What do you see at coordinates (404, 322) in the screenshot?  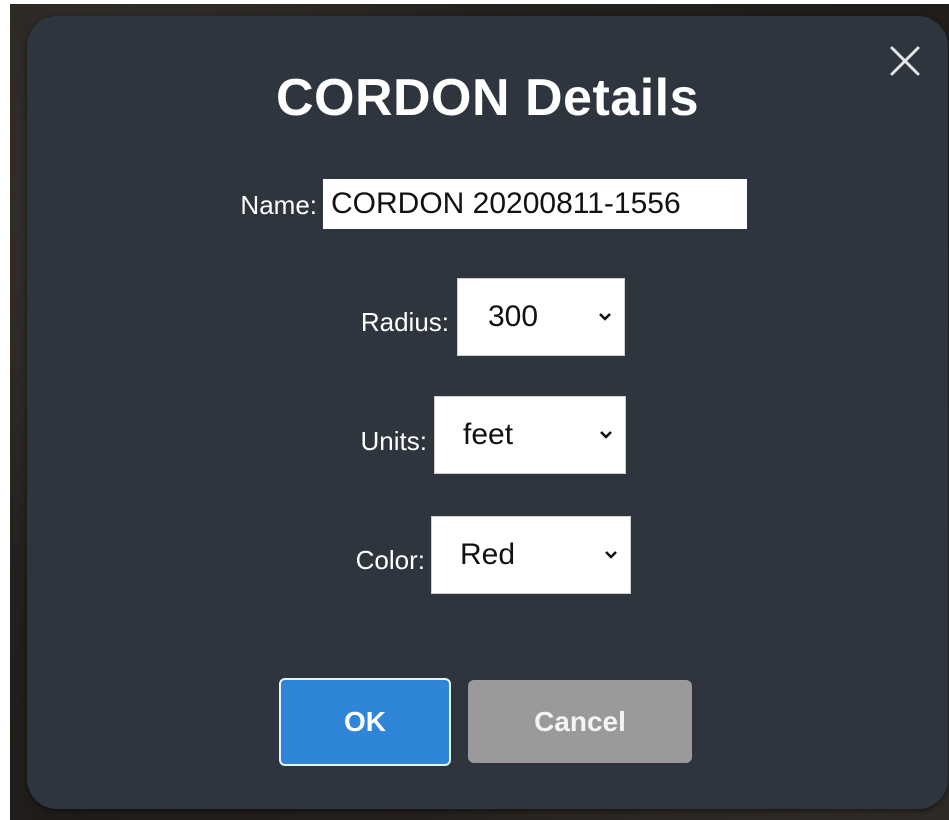 I see `radius-label: Radius:` at bounding box center [404, 322].